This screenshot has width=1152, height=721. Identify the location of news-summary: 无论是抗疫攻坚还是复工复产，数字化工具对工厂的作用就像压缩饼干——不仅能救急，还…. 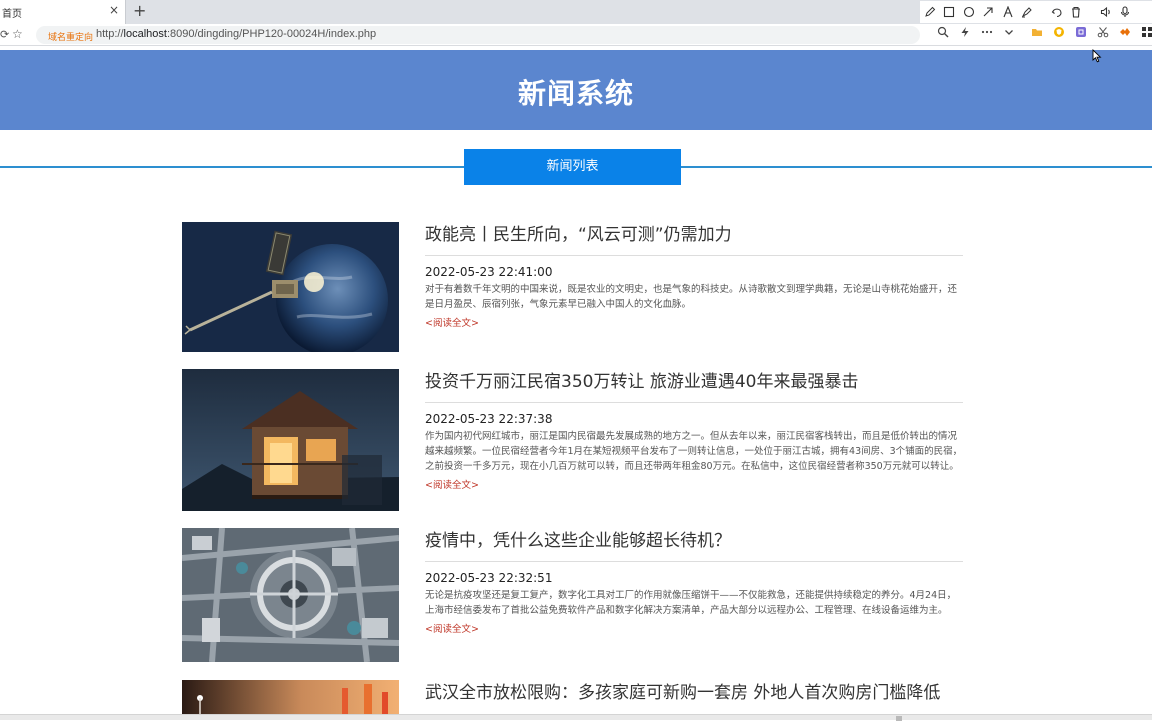
(691, 603).